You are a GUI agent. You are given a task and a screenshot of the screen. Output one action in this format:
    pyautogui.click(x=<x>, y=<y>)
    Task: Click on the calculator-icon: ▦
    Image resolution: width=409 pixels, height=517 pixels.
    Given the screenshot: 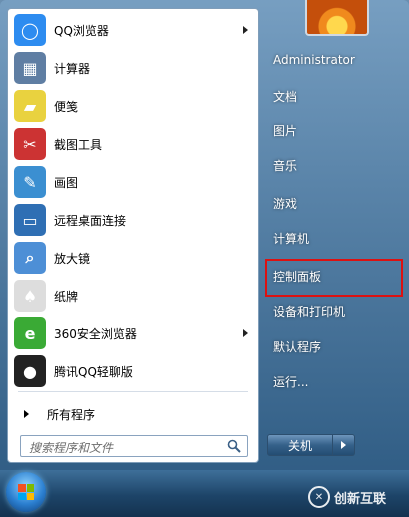 What is the action you would take?
    pyautogui.click(x=30, y=68)
    